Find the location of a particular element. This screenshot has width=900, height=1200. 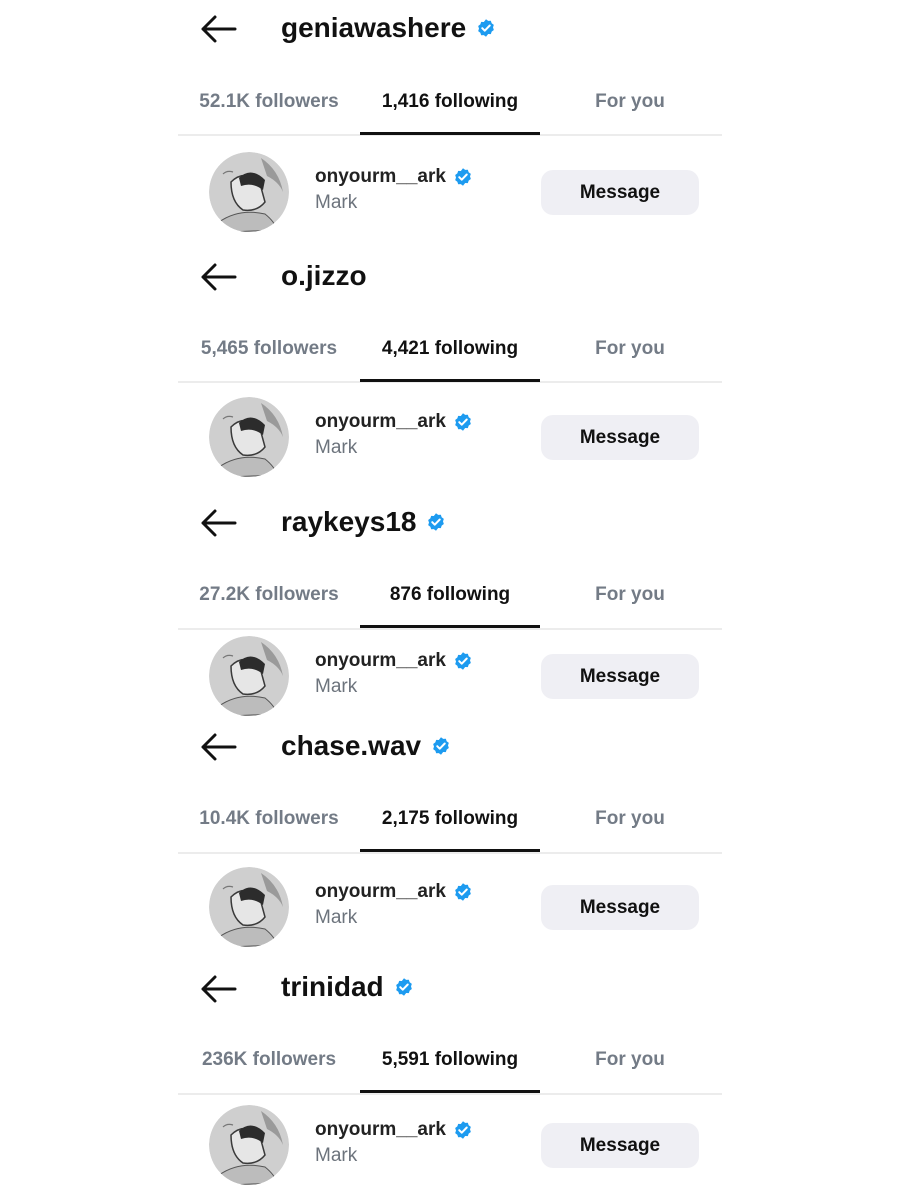

tab-following: 4,421 following is located at coordinates (450, 349).